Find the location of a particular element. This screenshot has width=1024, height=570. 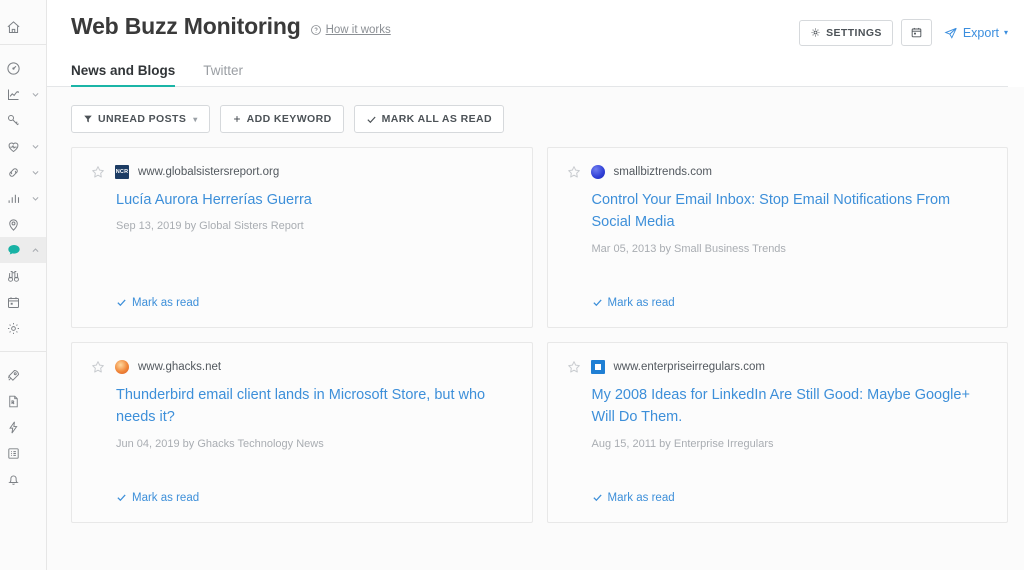

site-domain: smallbiztrends.com is located at coordinates (662, 172).